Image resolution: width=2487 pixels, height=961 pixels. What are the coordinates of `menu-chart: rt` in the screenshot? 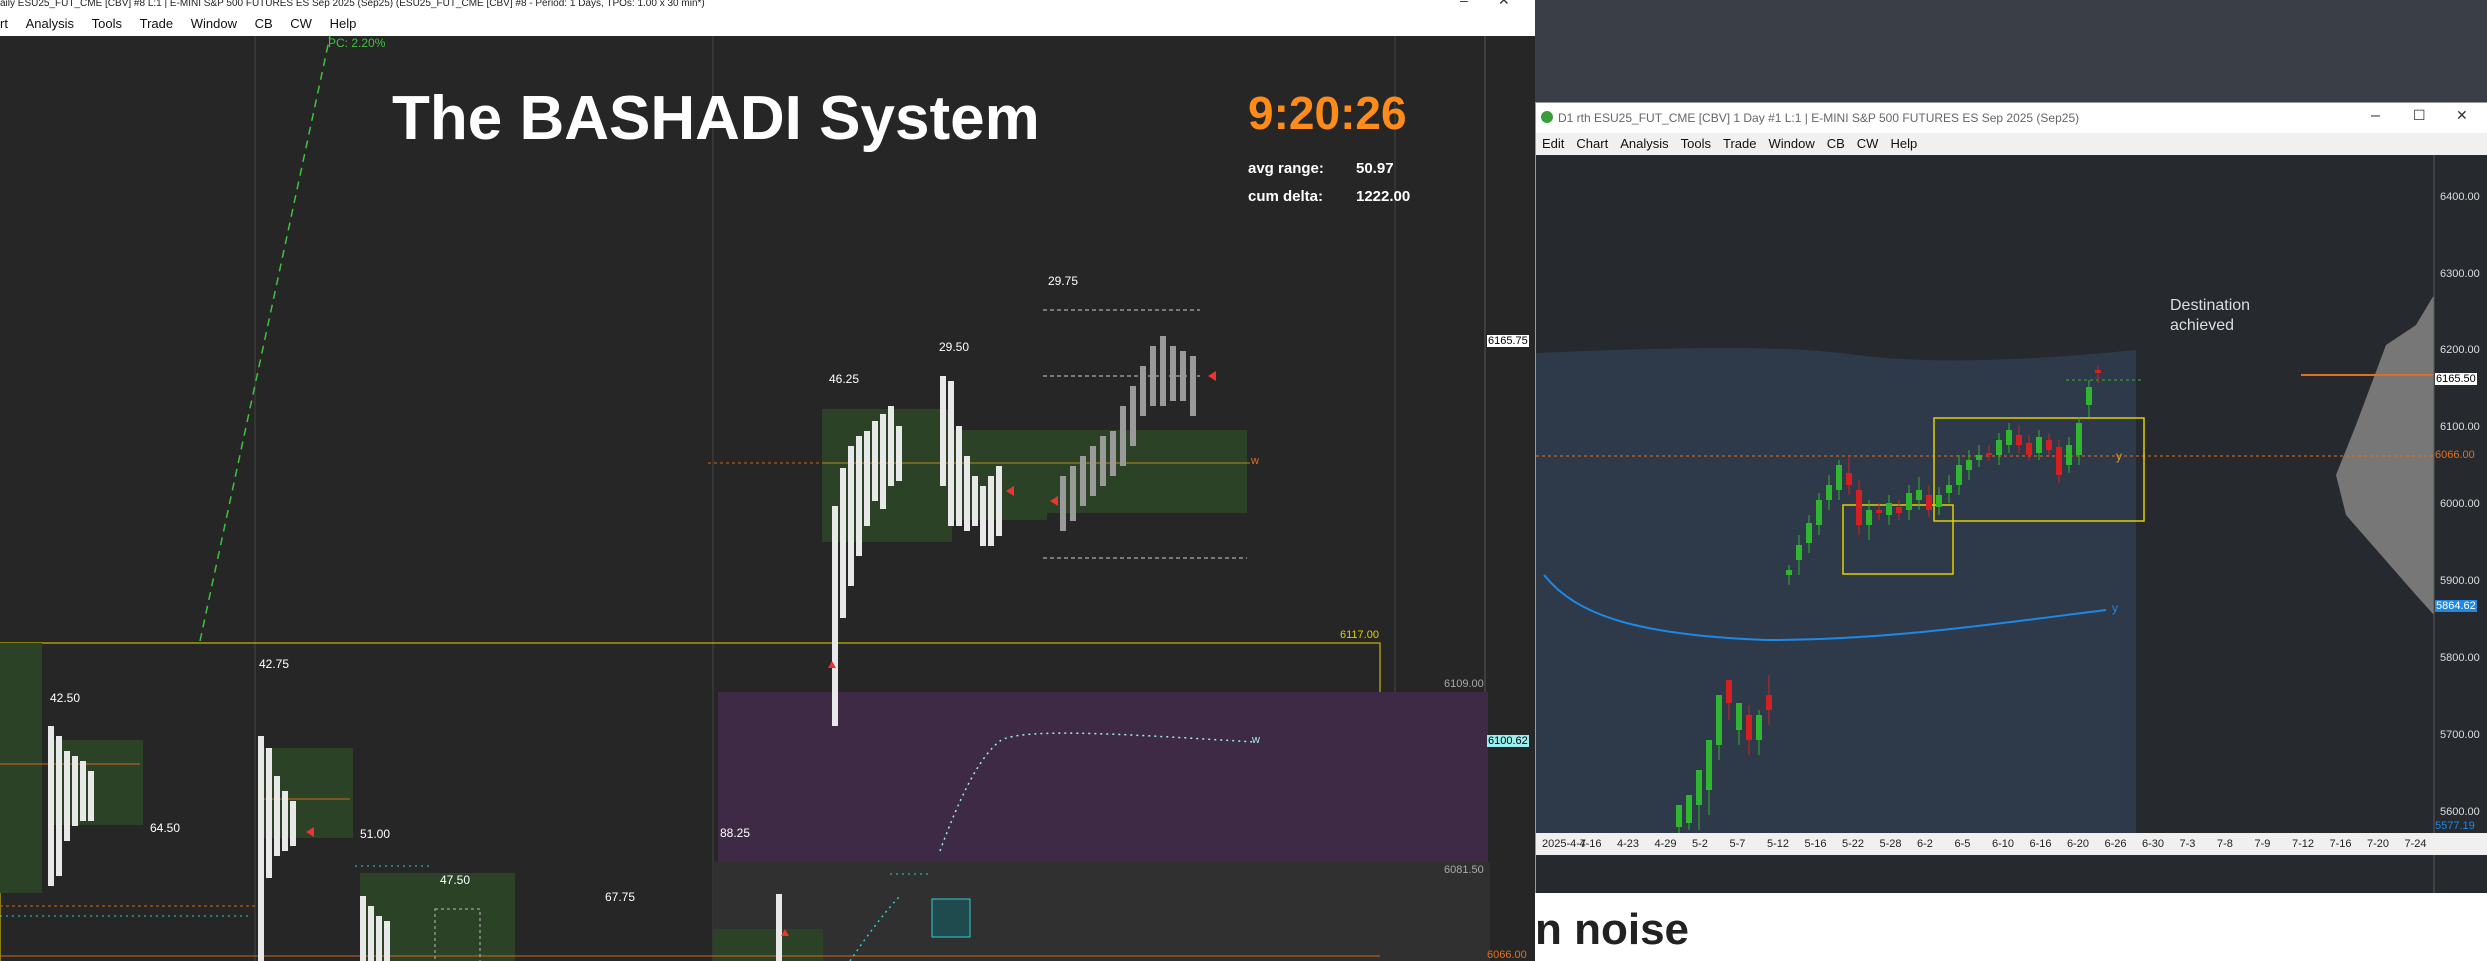 It's located at (7, 24).